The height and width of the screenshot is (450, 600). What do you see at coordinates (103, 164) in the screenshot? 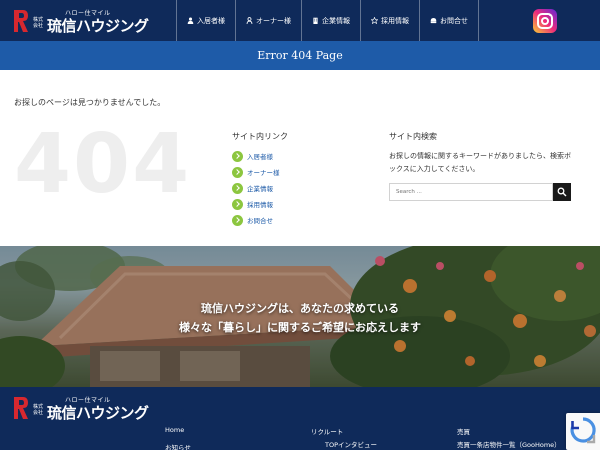
I see `error-code-watermark: 404` at bounding box center [103, 164].